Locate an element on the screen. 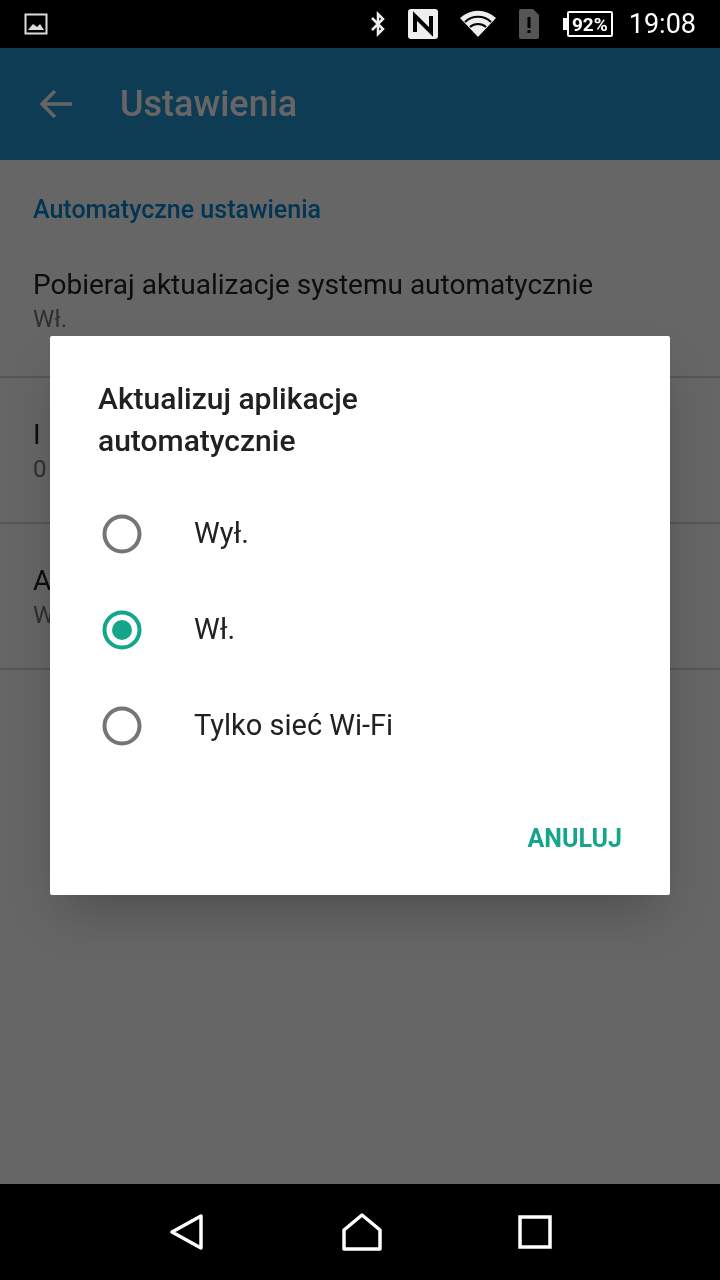 The image size is (720, 1280). option-label: Tylko sieć Wi-Fi is located at coordinates (294, 726).